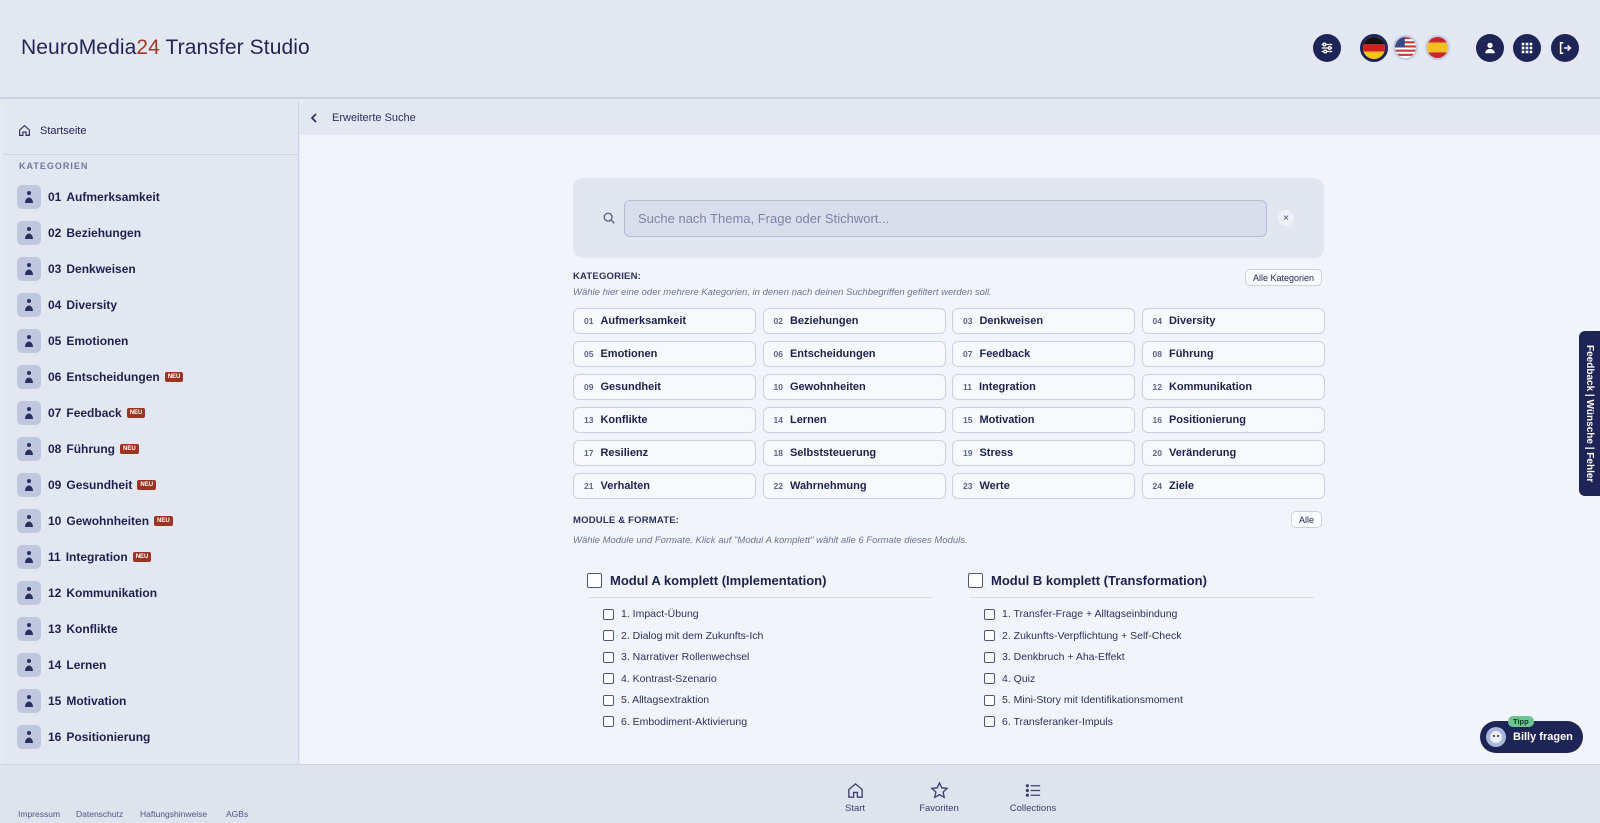 Image resolution: width=1600 pixels, height=823 pixels. What do you see at coordinates (96, 701) in the screenshot?
I see `sidebar-item-label: Motivation` at bounding box center [96, 701].